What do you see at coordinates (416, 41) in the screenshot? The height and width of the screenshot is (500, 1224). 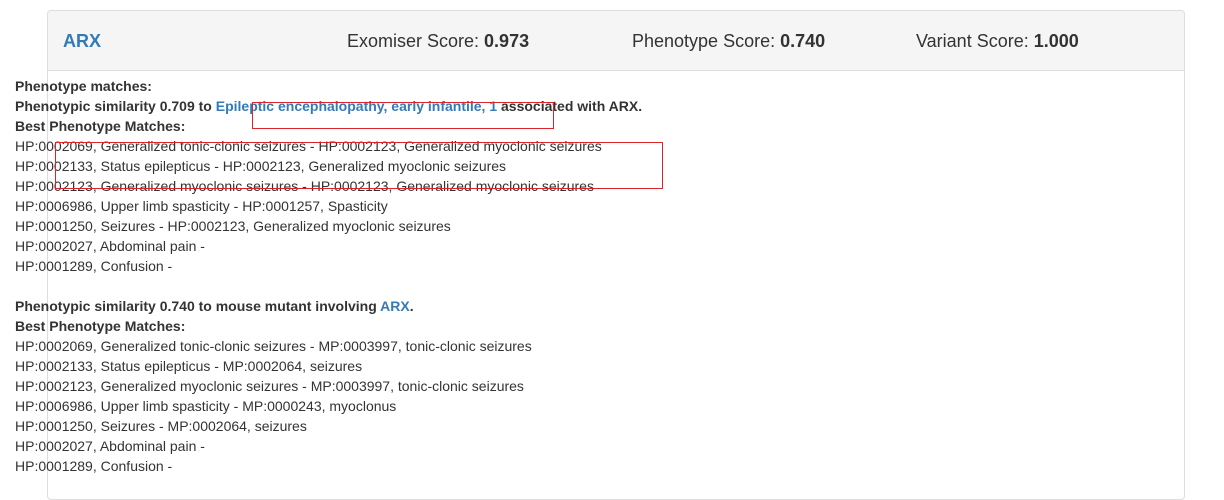 I see `exomiser-score-label: Exomiser Score:` at bounding box center [416, 41].